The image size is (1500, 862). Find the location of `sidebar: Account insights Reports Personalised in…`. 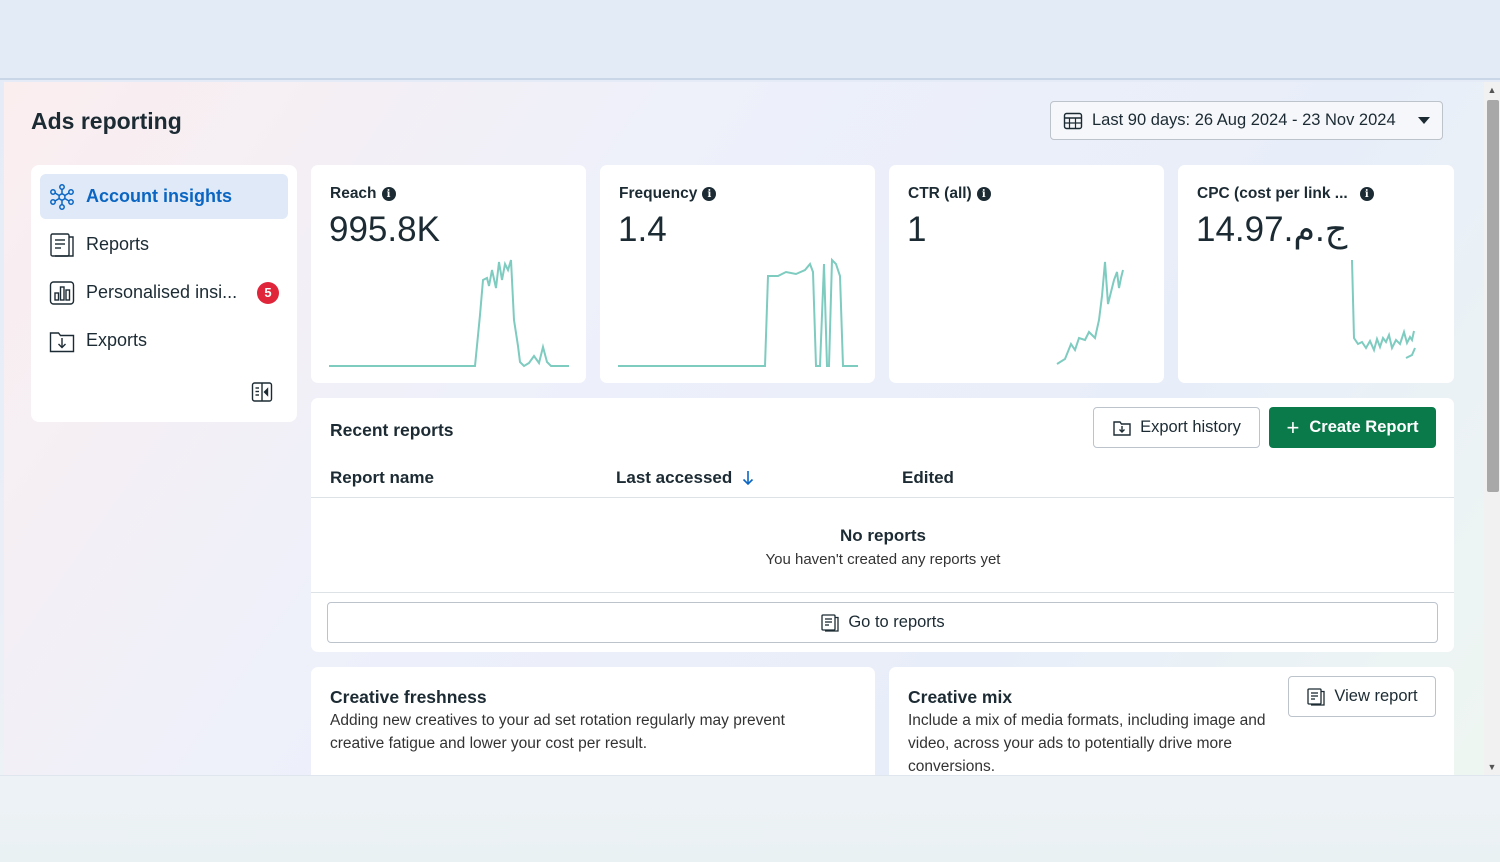

sidebar: Account insights Reports Personalised in… is located at coordinates (164, 293).